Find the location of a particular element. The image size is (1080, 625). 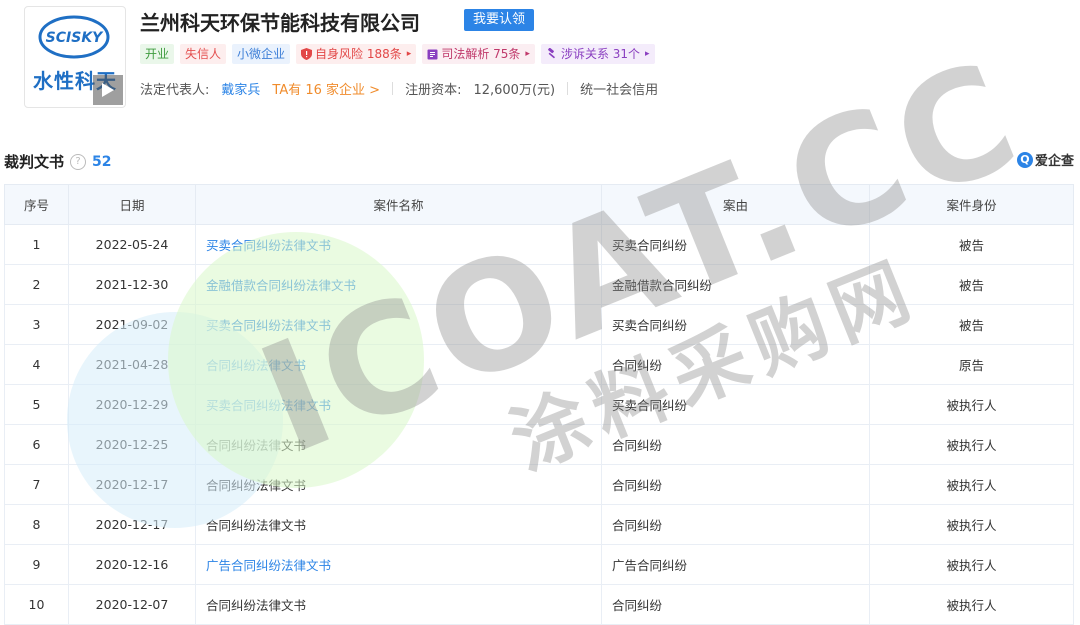

cell-no: 4 is located at coordinates (36, 364).